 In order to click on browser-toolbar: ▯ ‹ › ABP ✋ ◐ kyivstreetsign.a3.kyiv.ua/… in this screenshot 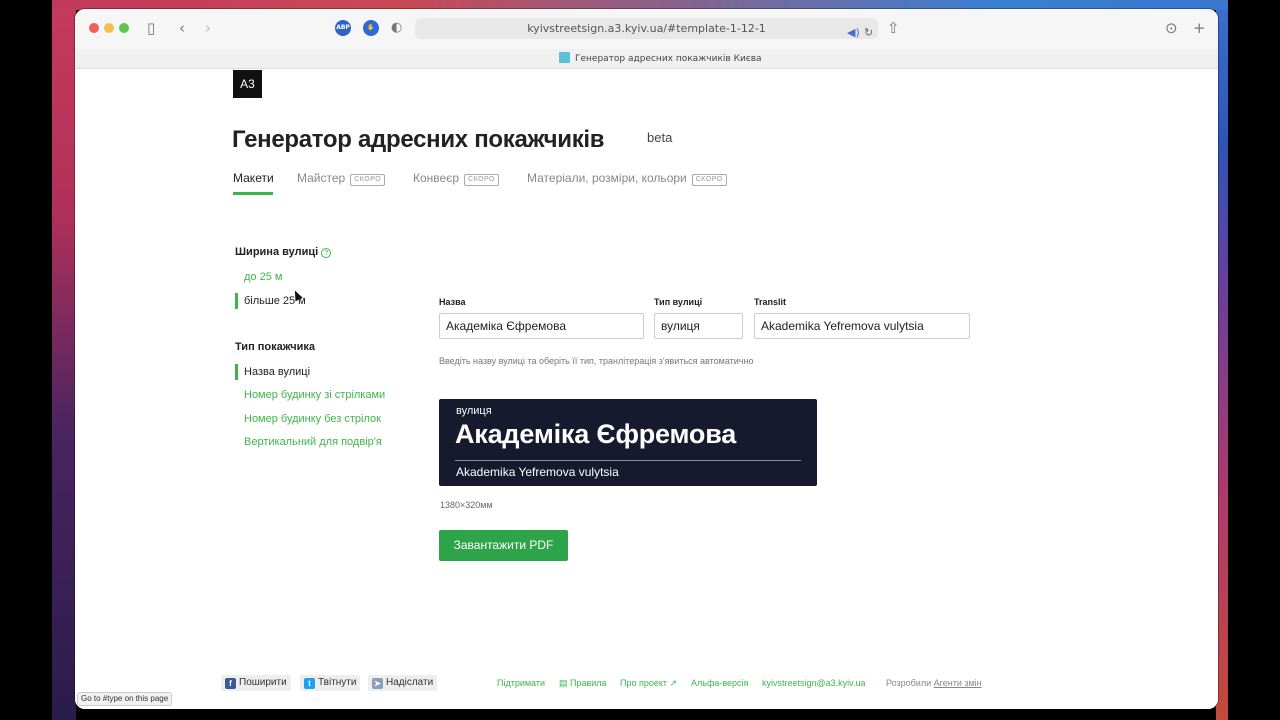, I will do `click(646, 29)`.